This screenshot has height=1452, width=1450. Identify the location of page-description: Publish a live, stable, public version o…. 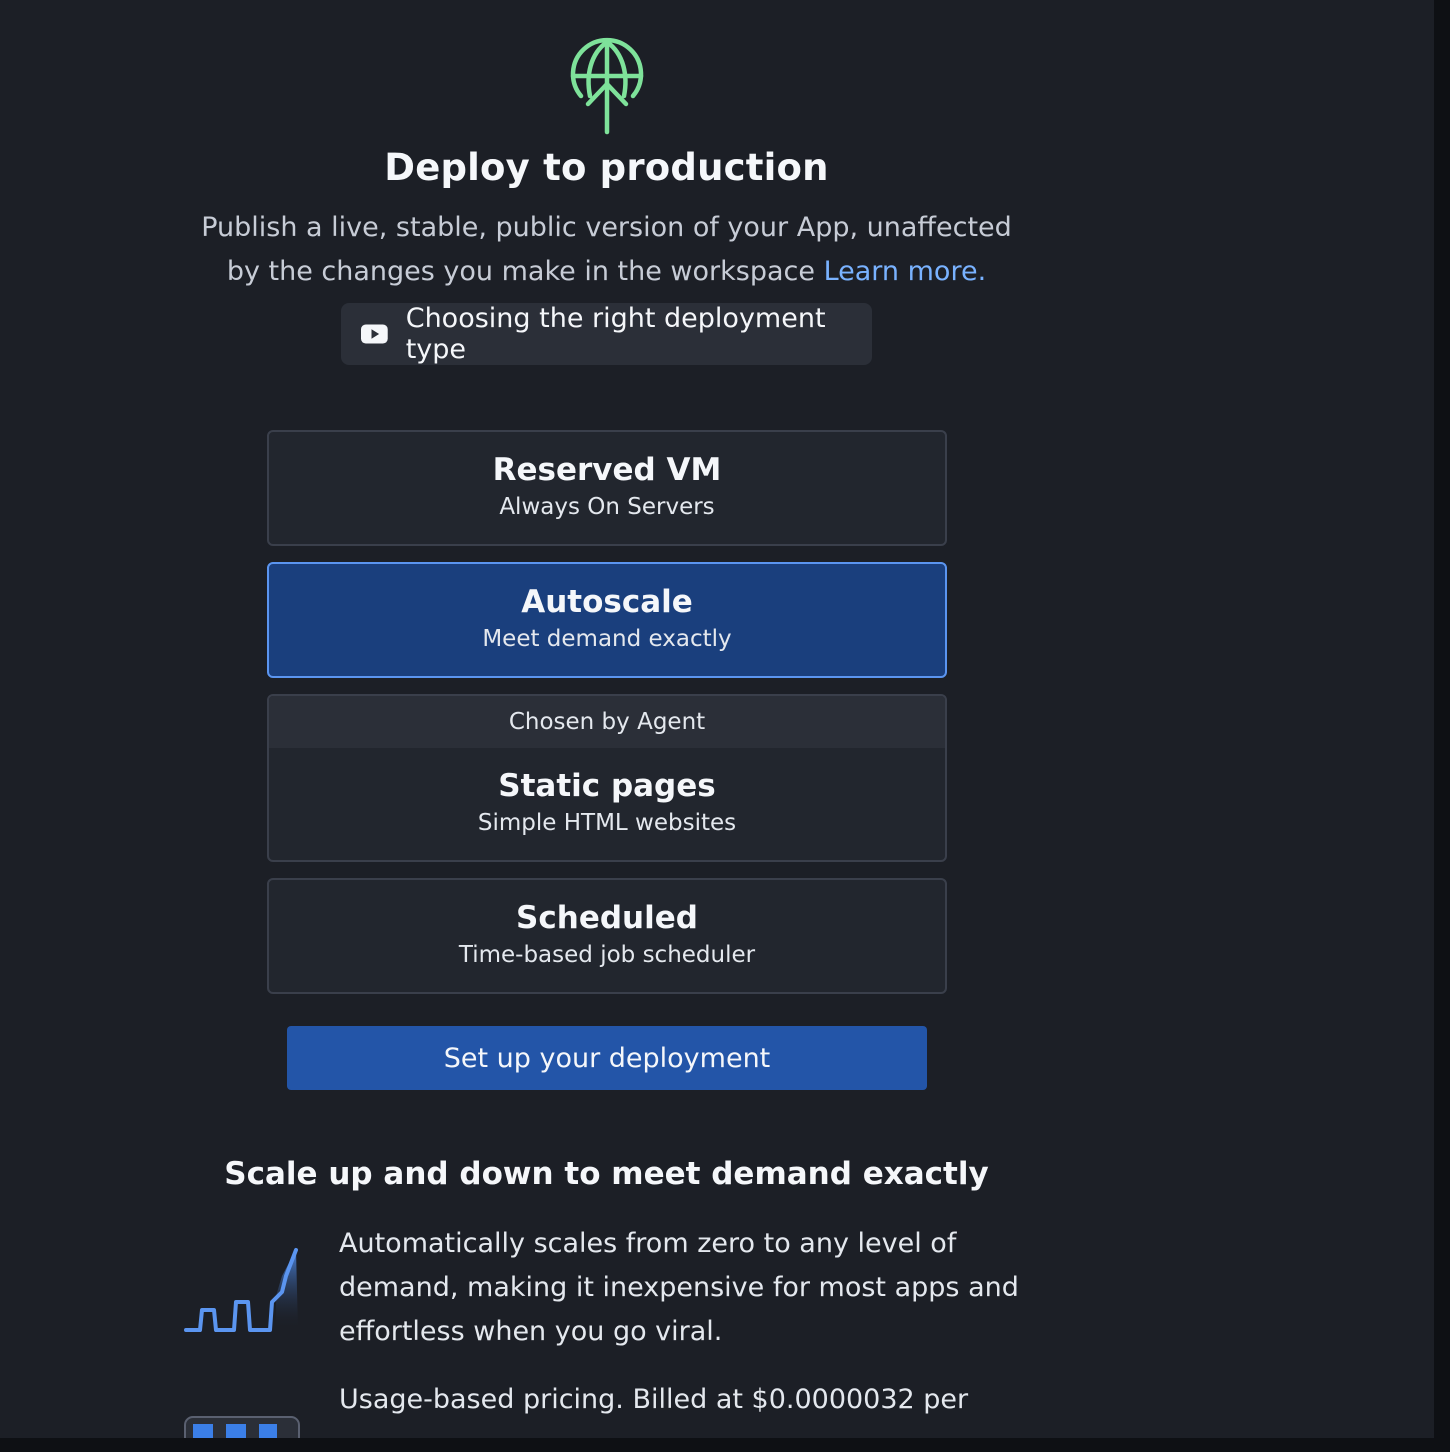
(606, 250).